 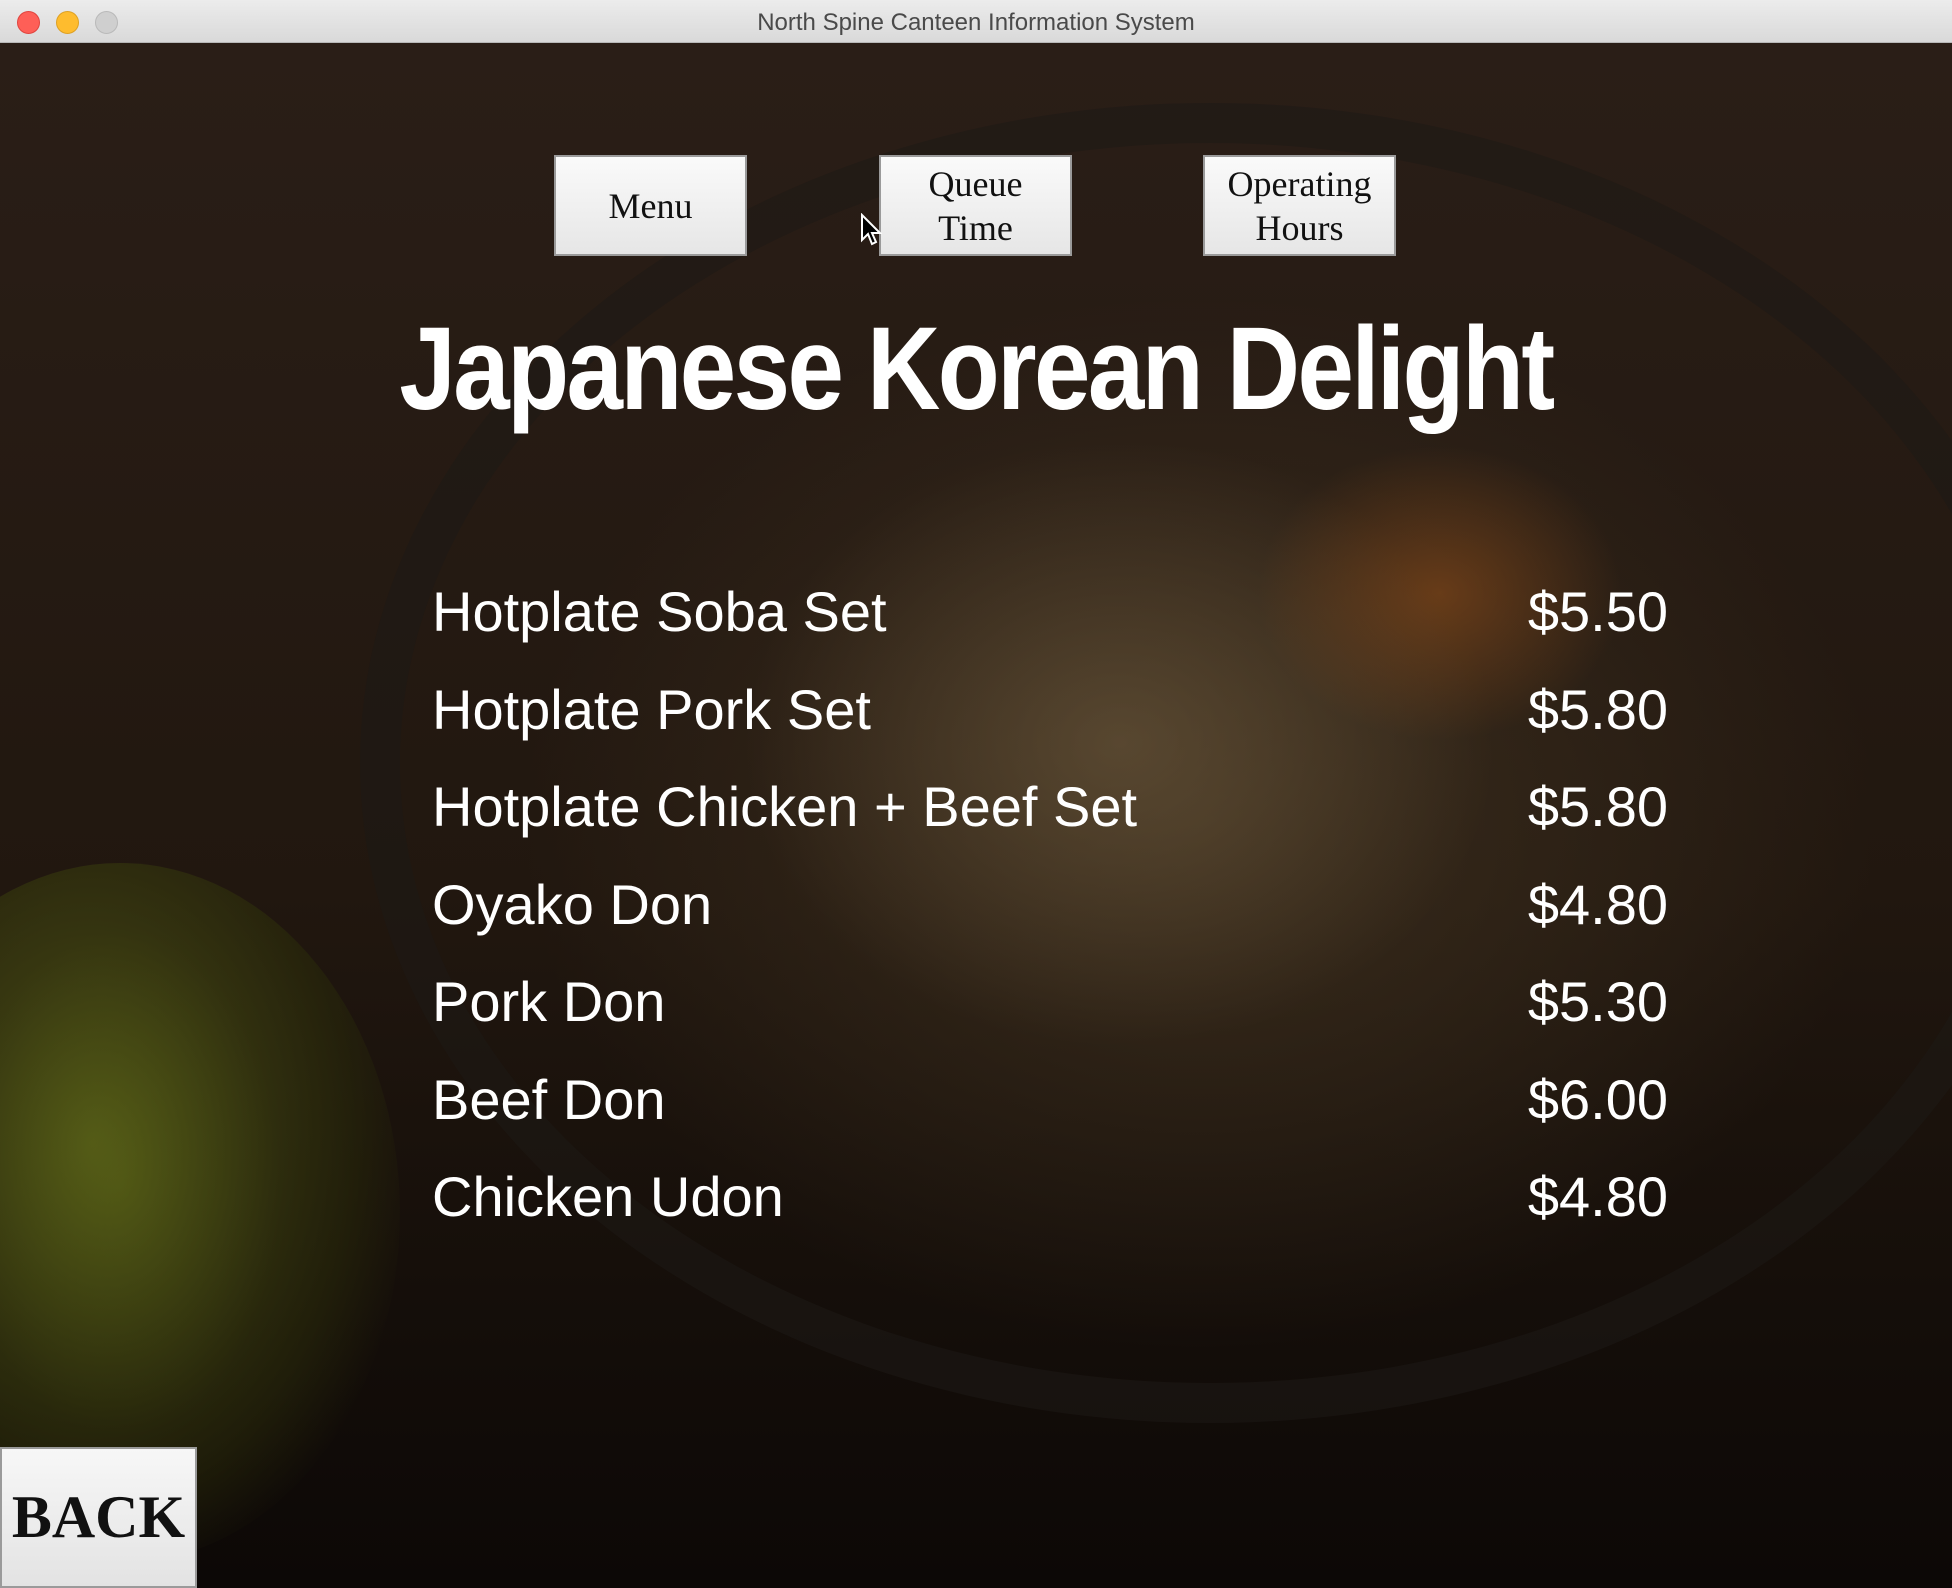 I want to click on menu-item-name: Hotplate Pork Set, so click(x=651, y=709).